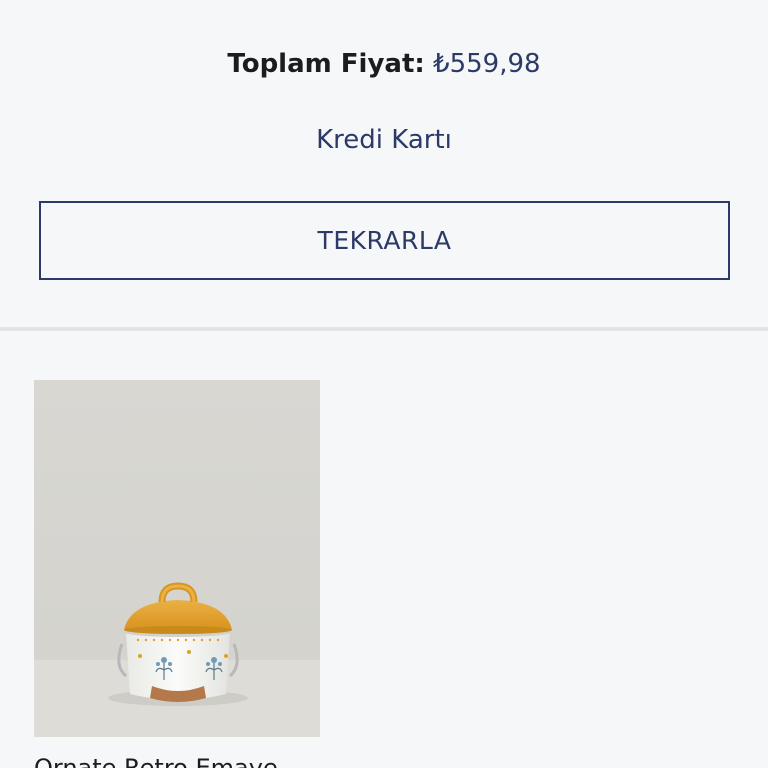  Describe the element at coordinates (384, 329) in the screenshot. I see `section-divider` at that location.